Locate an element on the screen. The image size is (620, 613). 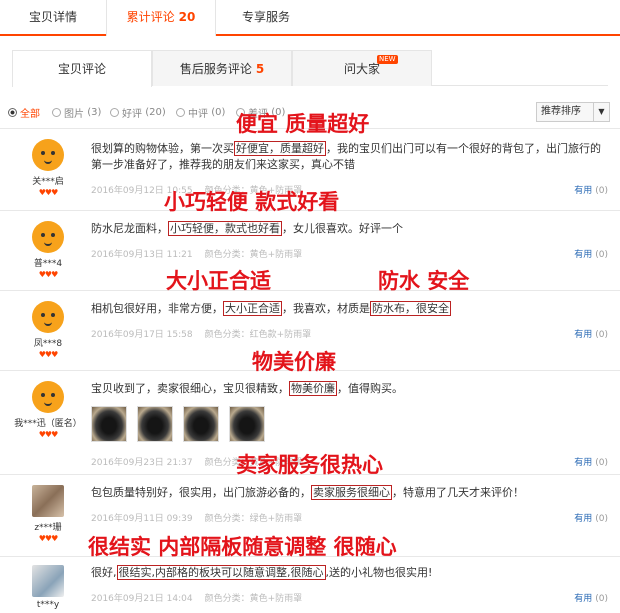
sub-tab-bar: 宝贝评论 售后服务评论 5 问大家 NEW is located at coordinates (310, 68).